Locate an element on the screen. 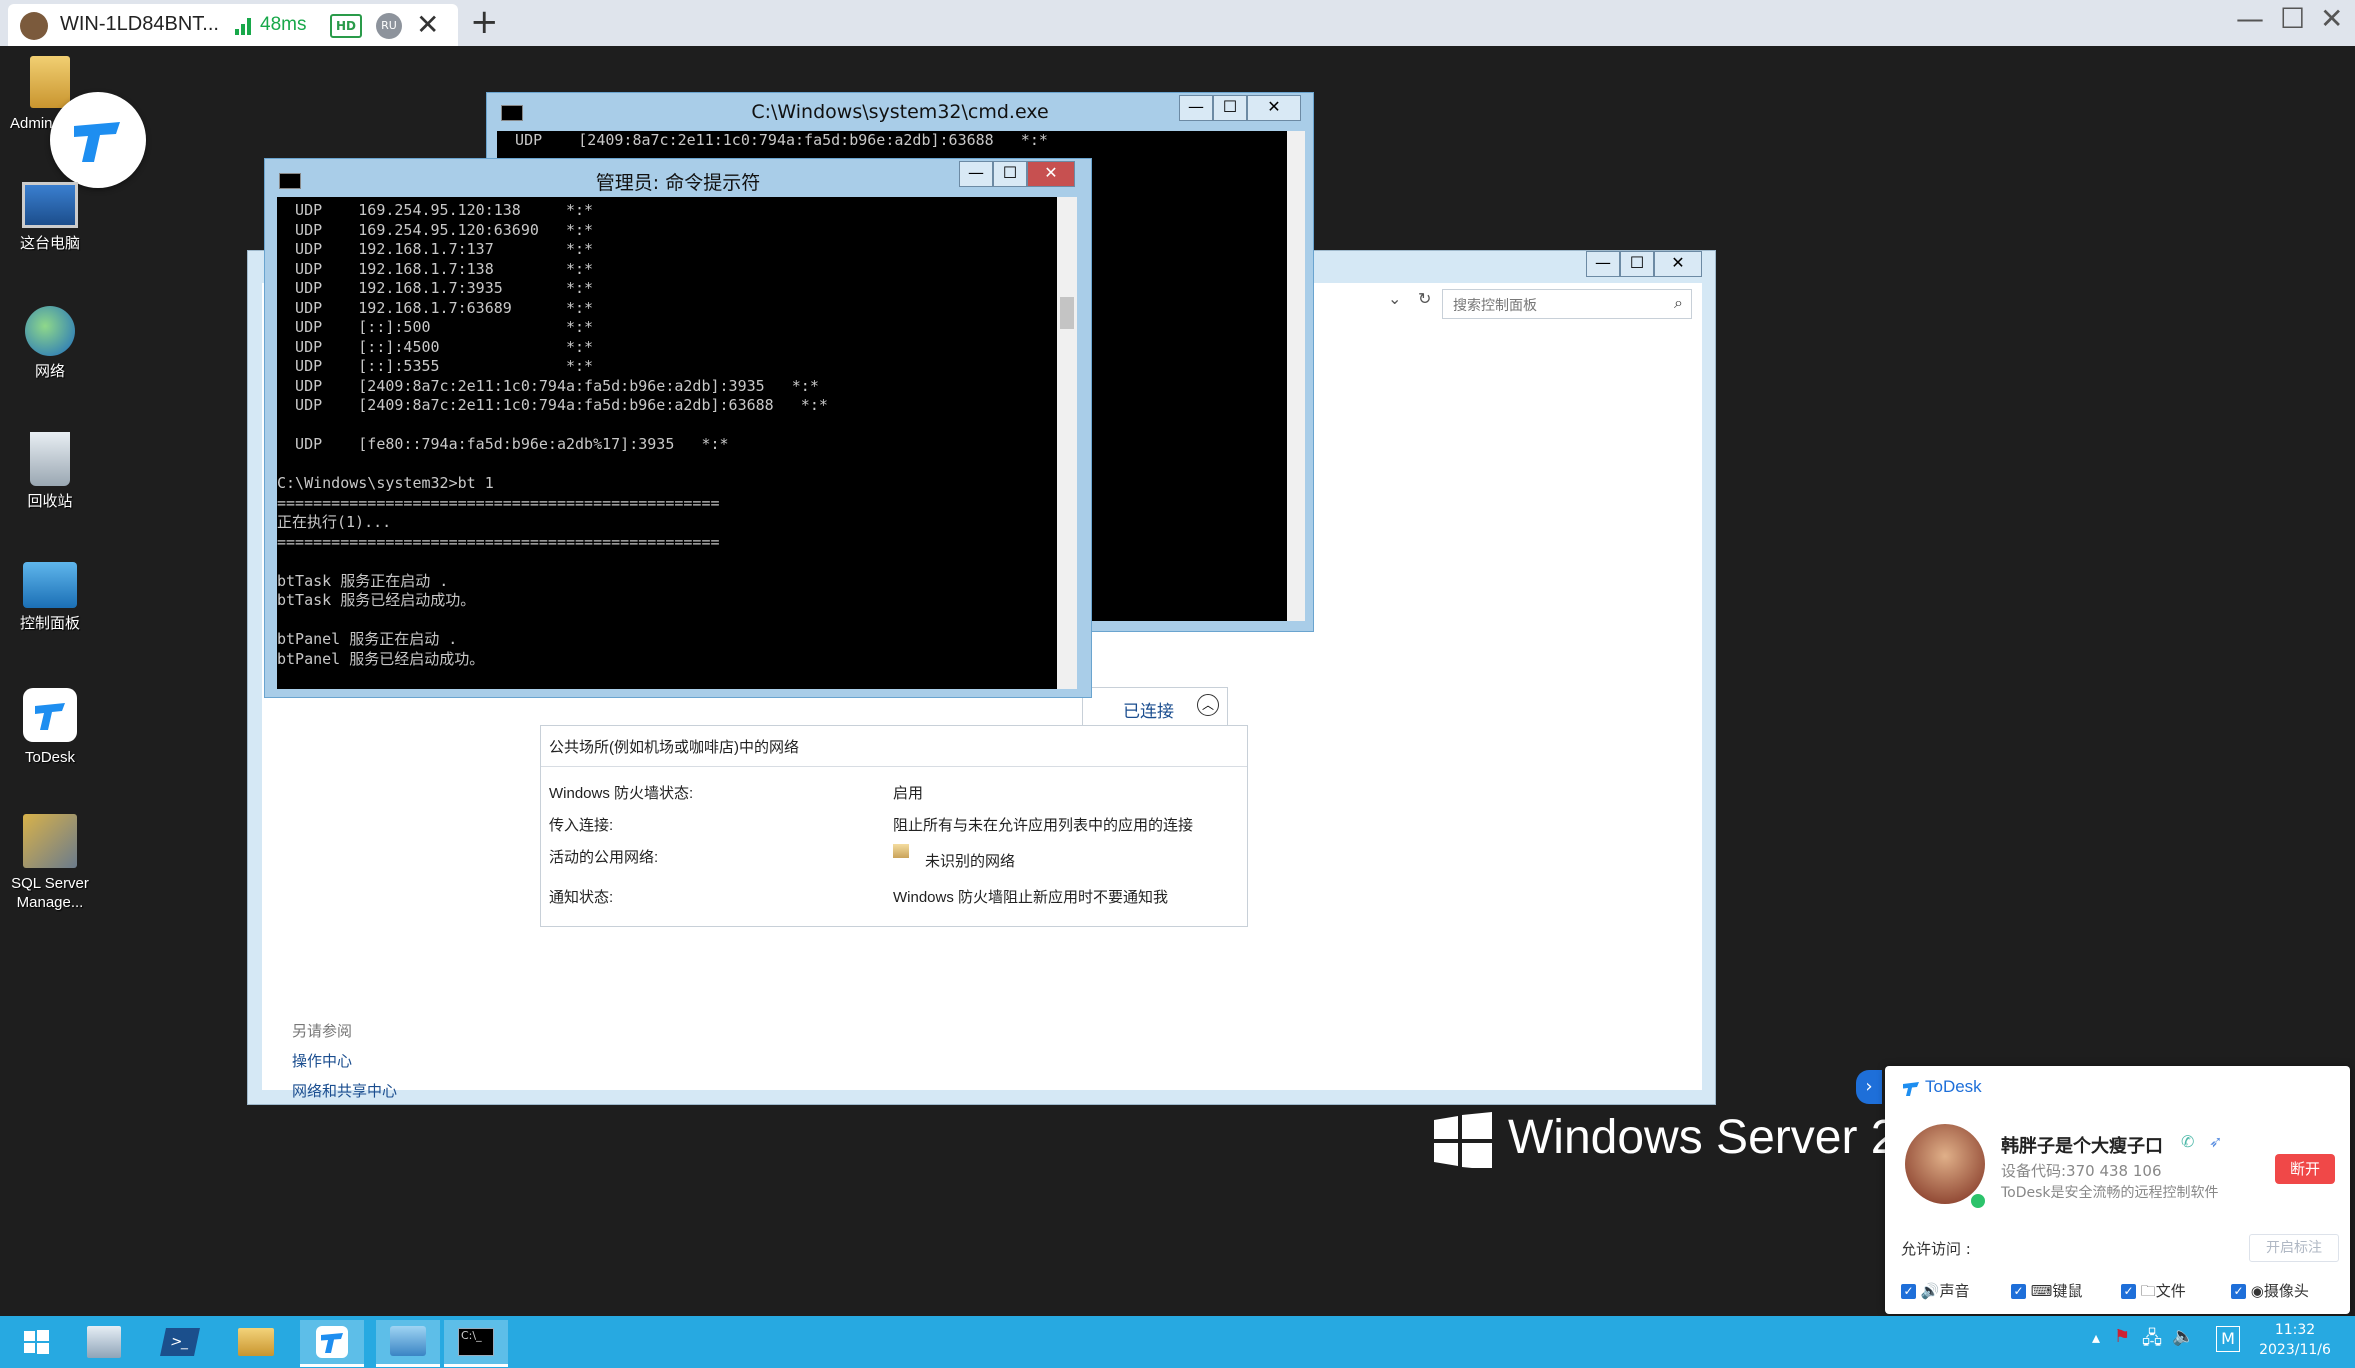 Image resolution: width=2355 pixels, height=1368 pixels. console-line: UDP [::]:5355 *:* is located at coordinates (435, 366).